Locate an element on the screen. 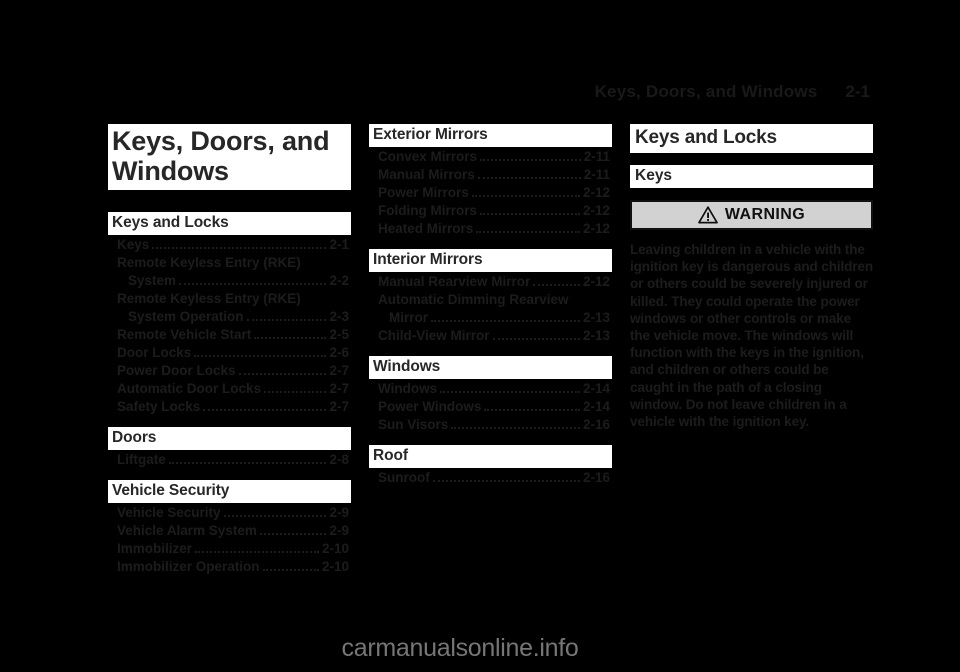  warning-banner: WARNING is located at coordinates (751, 215).